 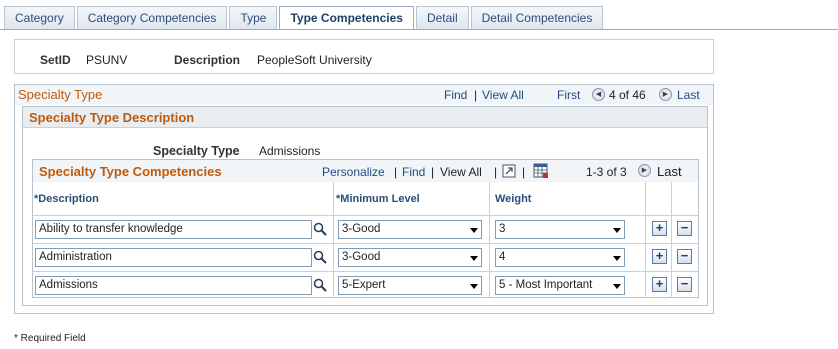 I want to click on specialty-type-title: Specialty Type, so click(x=60, y=94).